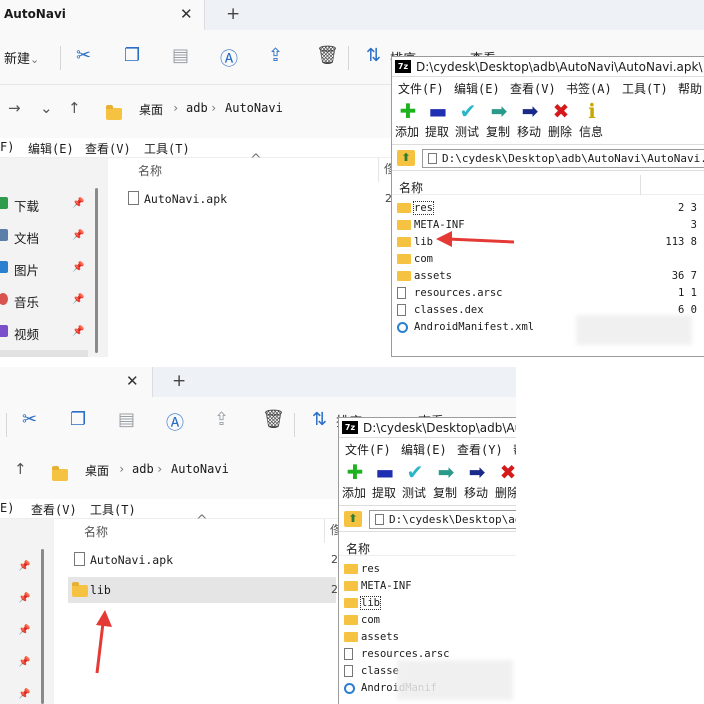  Describe the element at coordinates (548, 276) in the screenshot. I see `list-item: assets 36 7` at that location.